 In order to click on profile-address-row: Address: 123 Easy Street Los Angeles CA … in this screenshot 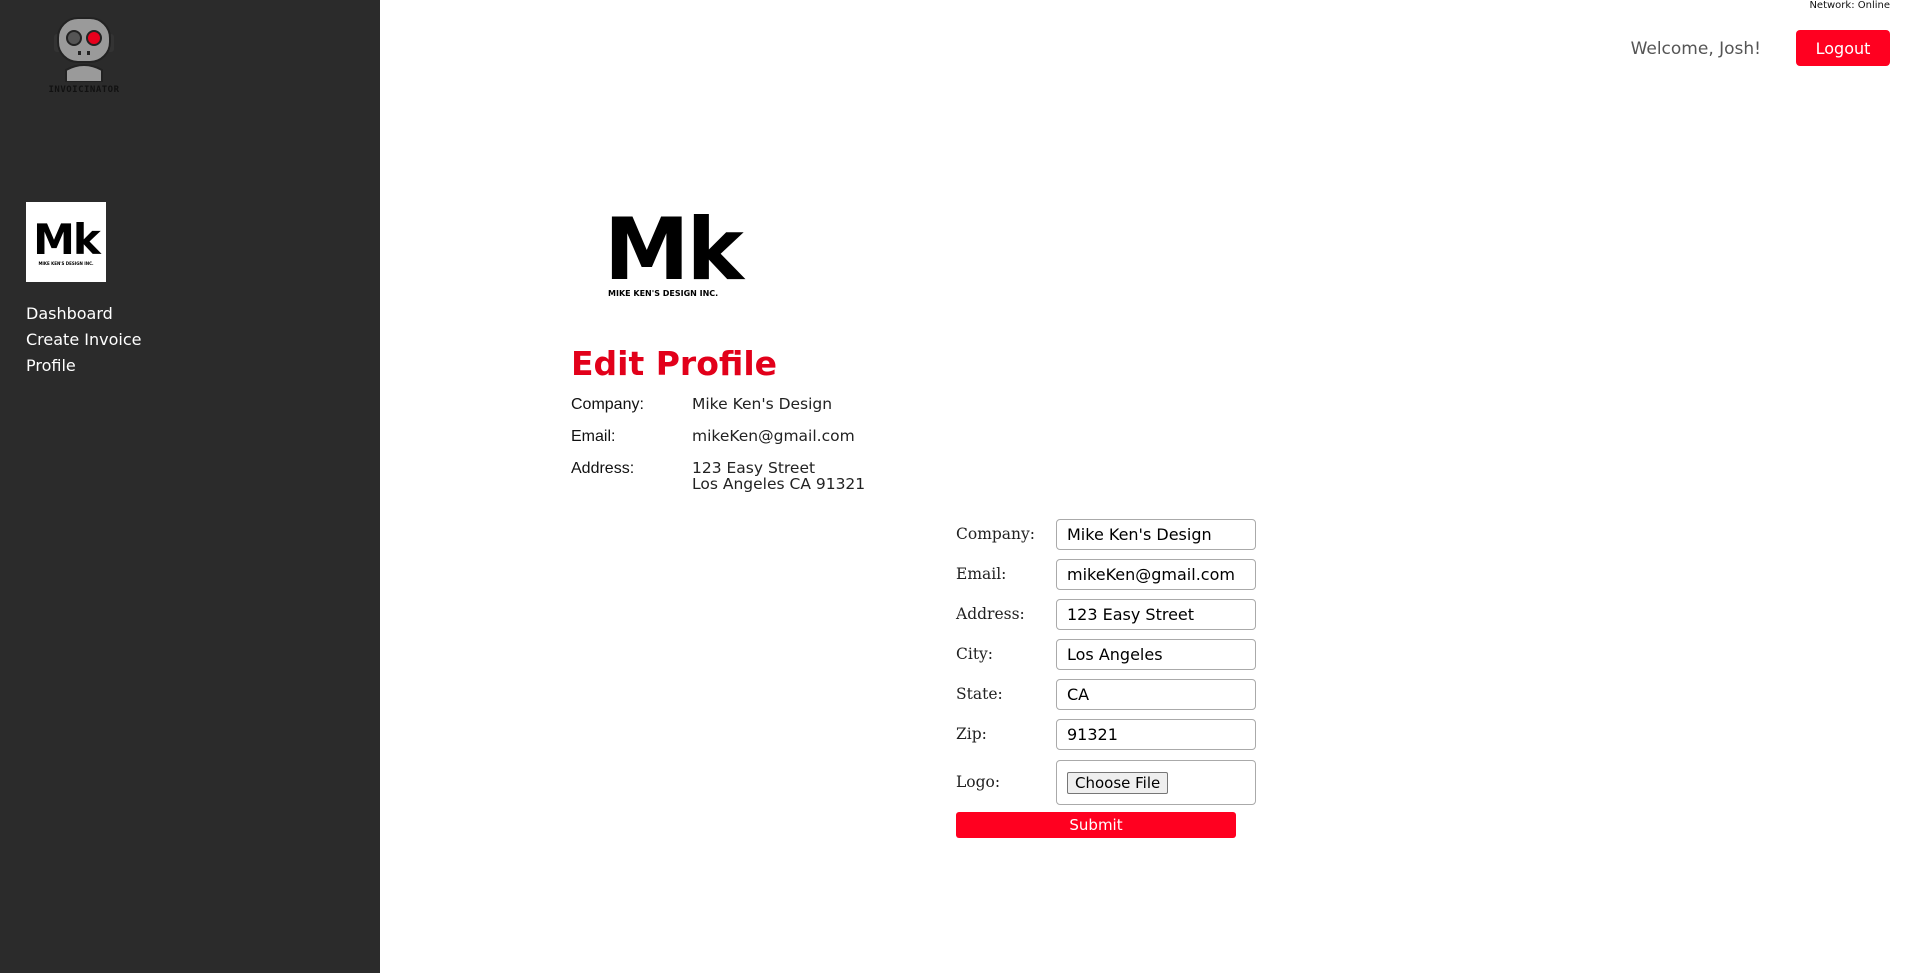, I will do `click(718, 476)`.